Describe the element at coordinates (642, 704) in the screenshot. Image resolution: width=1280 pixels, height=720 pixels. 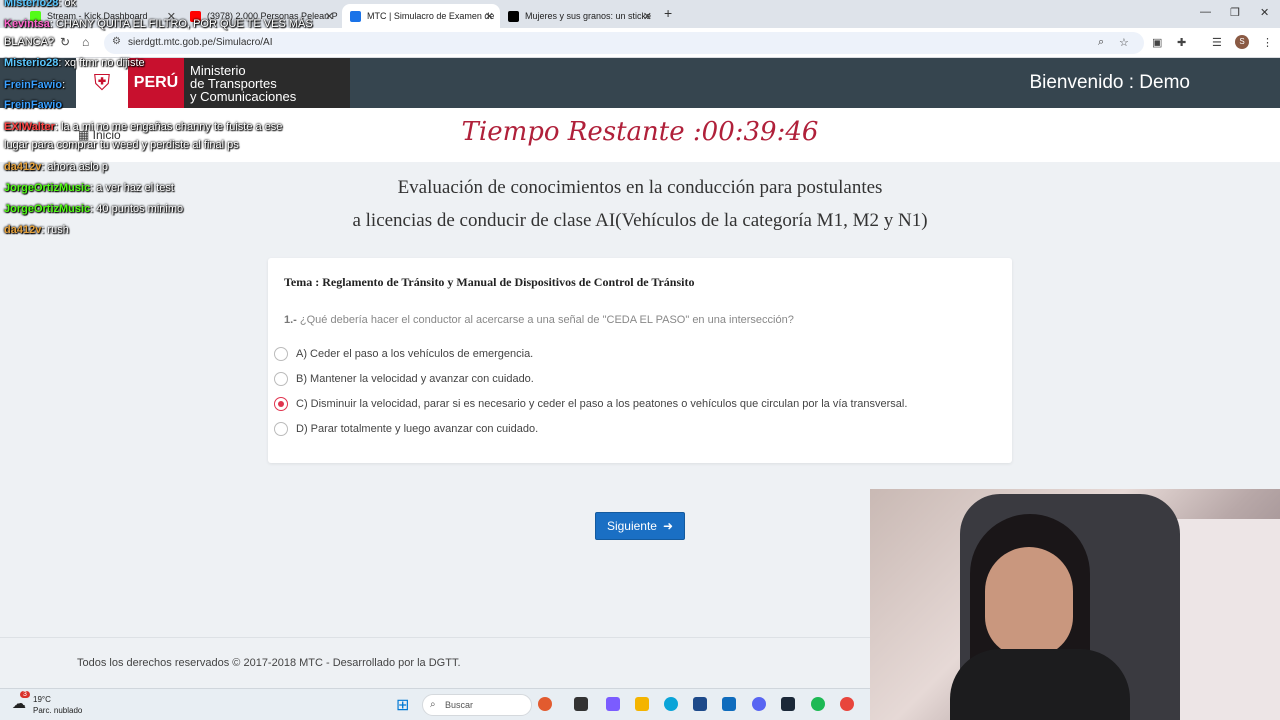
I see `file-explorer-icon` at that location.